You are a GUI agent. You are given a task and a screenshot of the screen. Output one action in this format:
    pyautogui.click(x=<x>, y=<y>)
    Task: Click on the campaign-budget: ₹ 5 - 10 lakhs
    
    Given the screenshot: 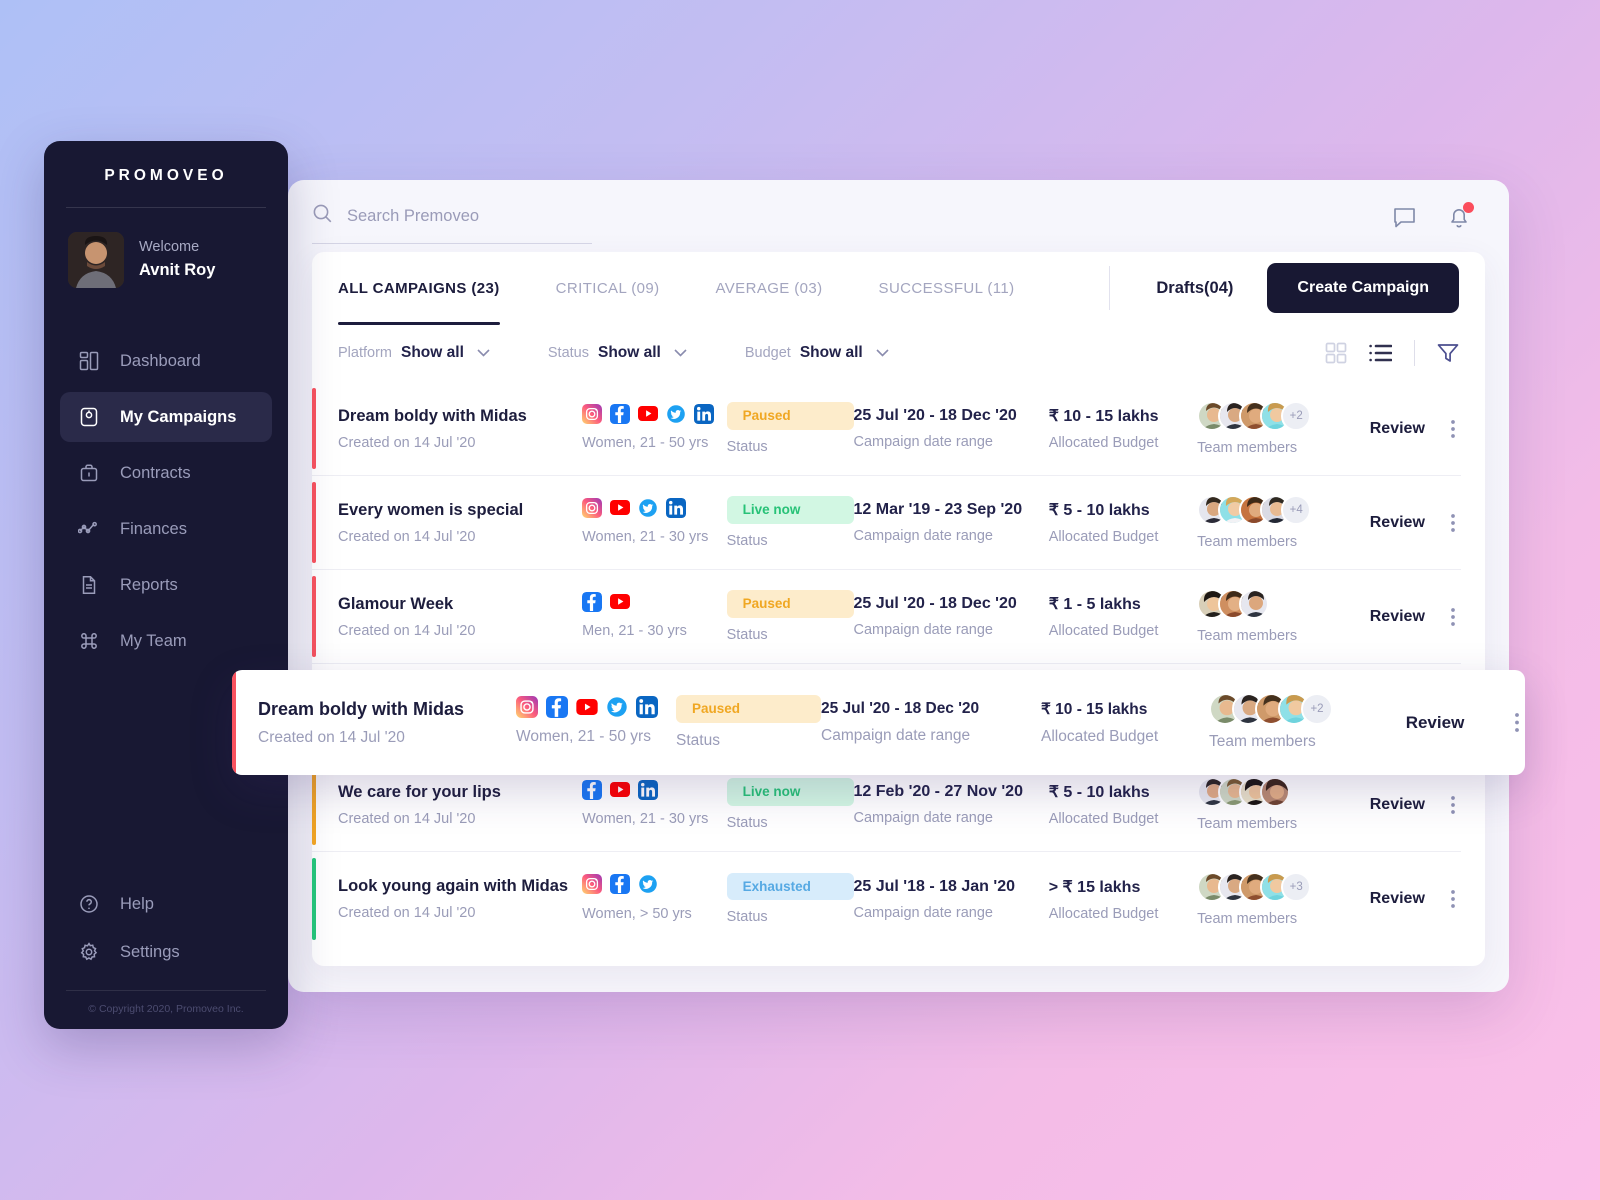 What is the action you would take?
    pyautogui.click(x=1099, y=510)
    